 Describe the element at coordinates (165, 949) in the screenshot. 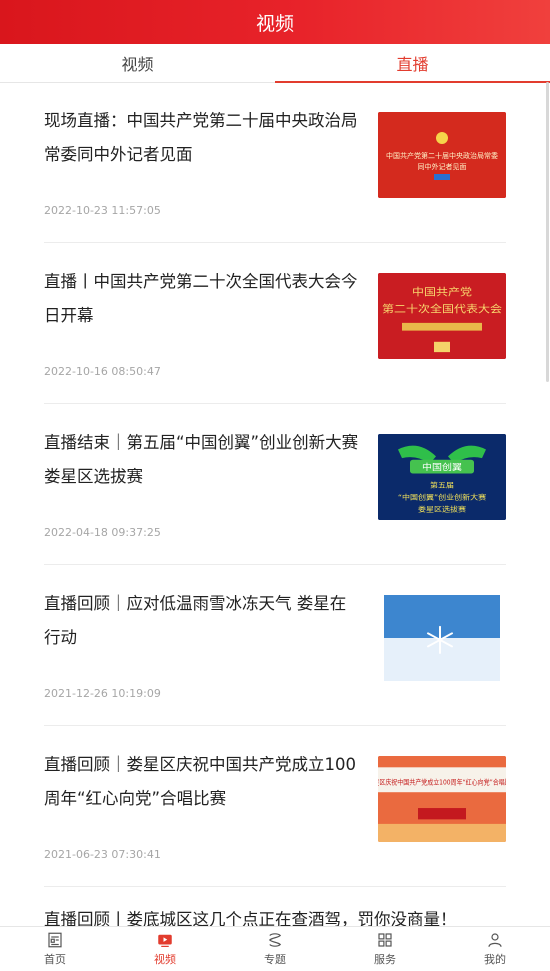

I see `nav-video: 视频` at that location.